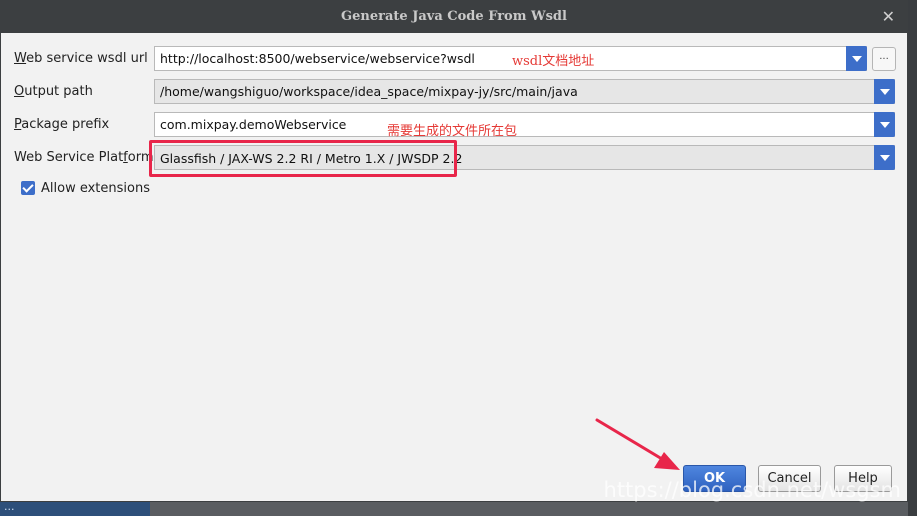 The image size is (917, 516). Describe the element at coordinates (752, 490) in the screenshot. I see `watermark: https://blog.csdn.net/wsgsm` at that location.